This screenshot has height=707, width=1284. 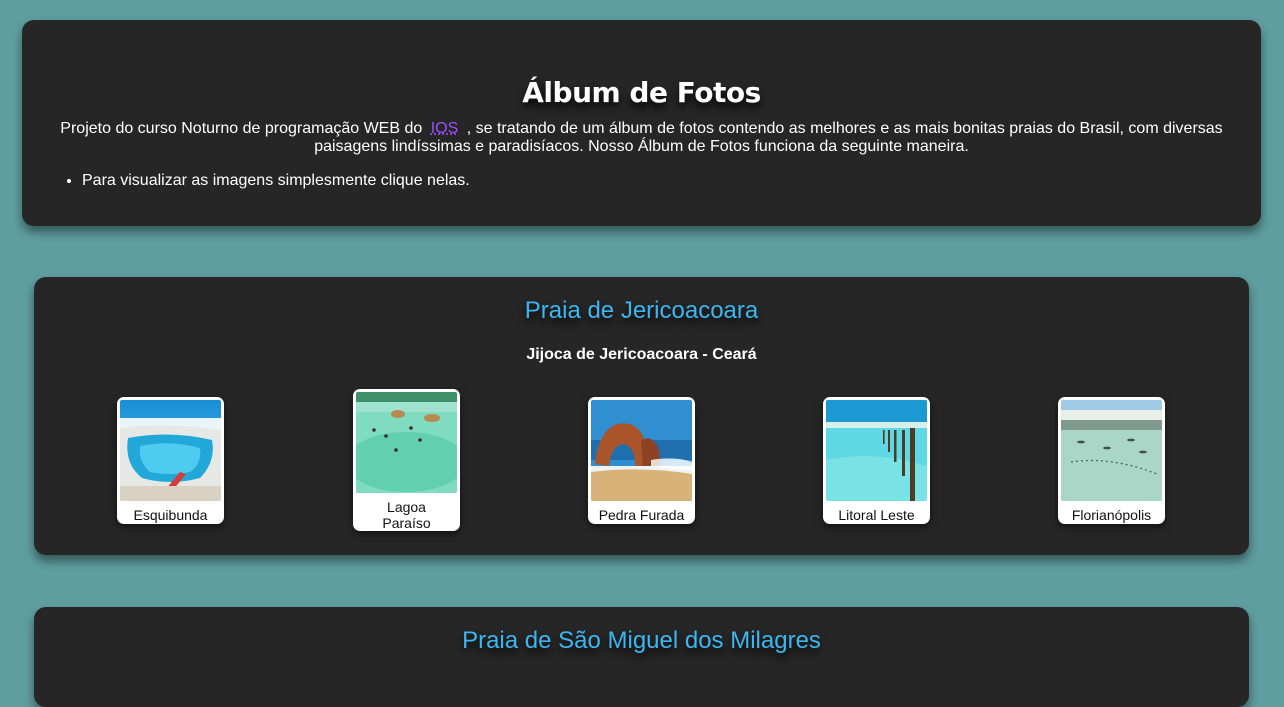 I want to click on page-title: Álbum de Fotos, so click(x=641, y=92).